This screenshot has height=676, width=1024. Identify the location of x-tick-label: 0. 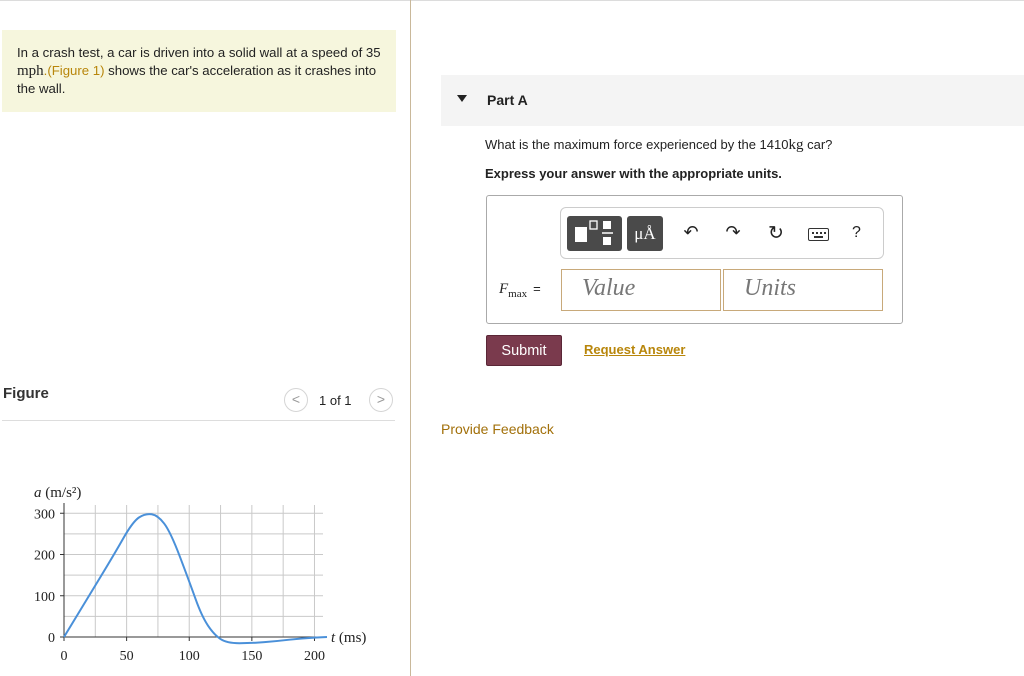
(64, 656).